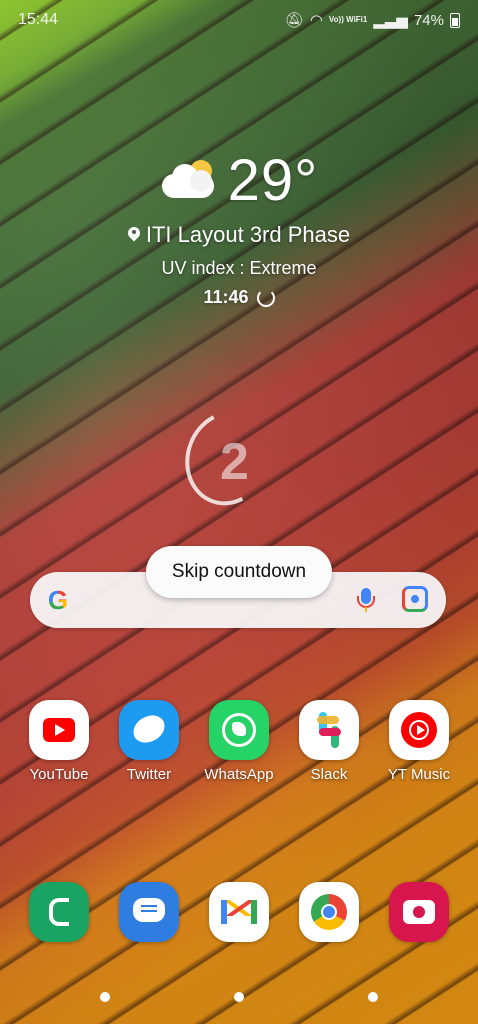 This screenshot has width=478, height=1024. What do you see at coordinates (265, 297) in the screenshot?
I see `refresh-icon` at bounding box center [265, 297].